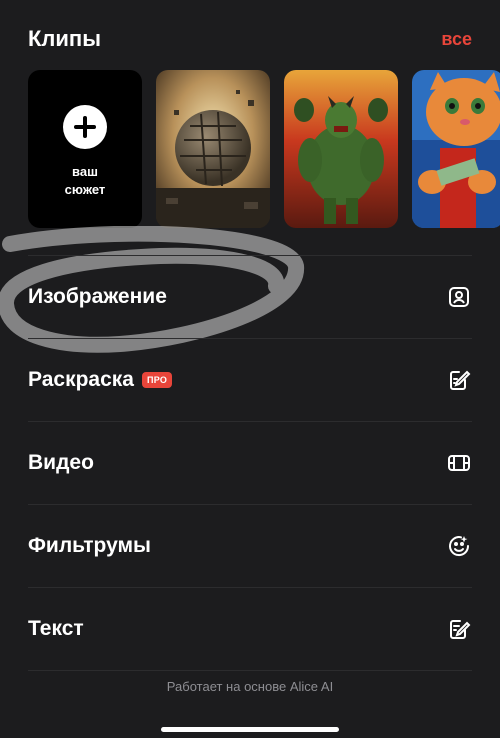 The image size is (500, 738). I want to click on menu-item-video: Видео, so click(250, 462).